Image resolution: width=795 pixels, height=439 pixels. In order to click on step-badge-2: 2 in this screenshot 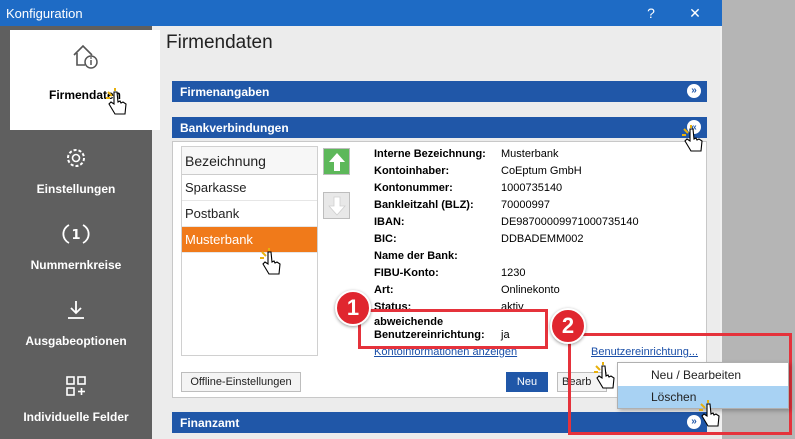, I will do `click(568, 326)`.